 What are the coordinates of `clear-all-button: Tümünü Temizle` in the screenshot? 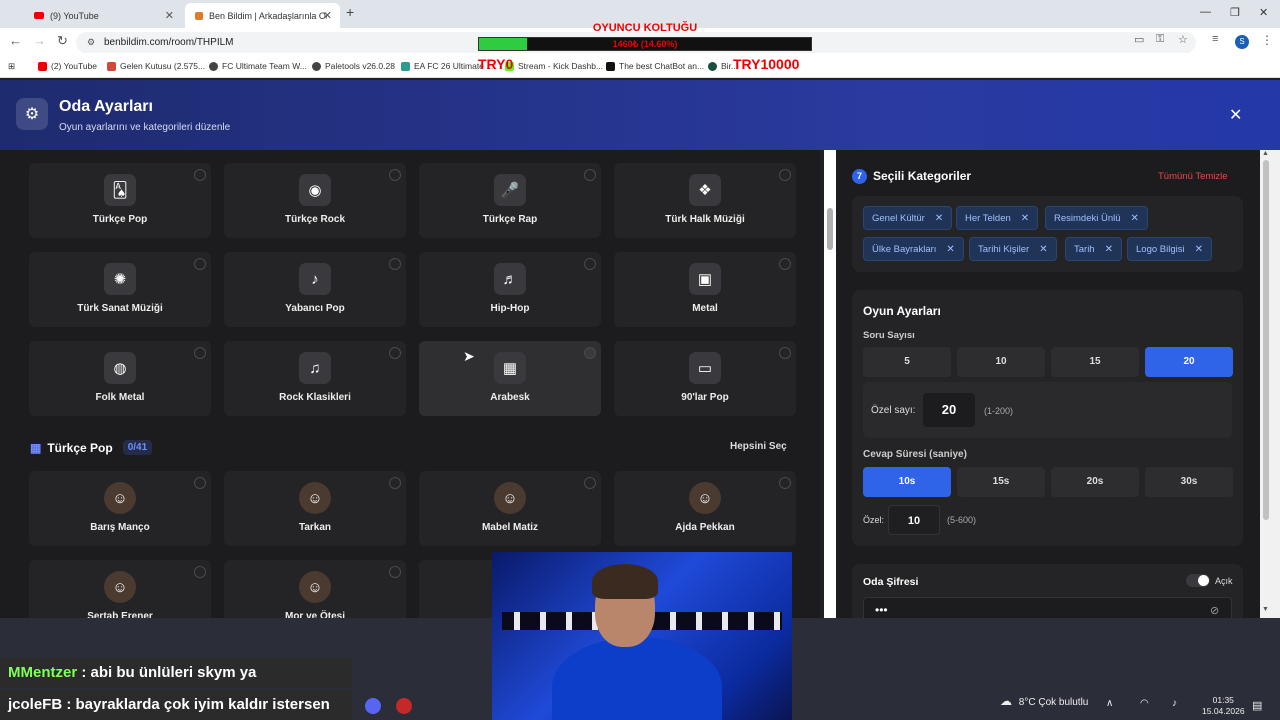 It's located at (1193, 176).